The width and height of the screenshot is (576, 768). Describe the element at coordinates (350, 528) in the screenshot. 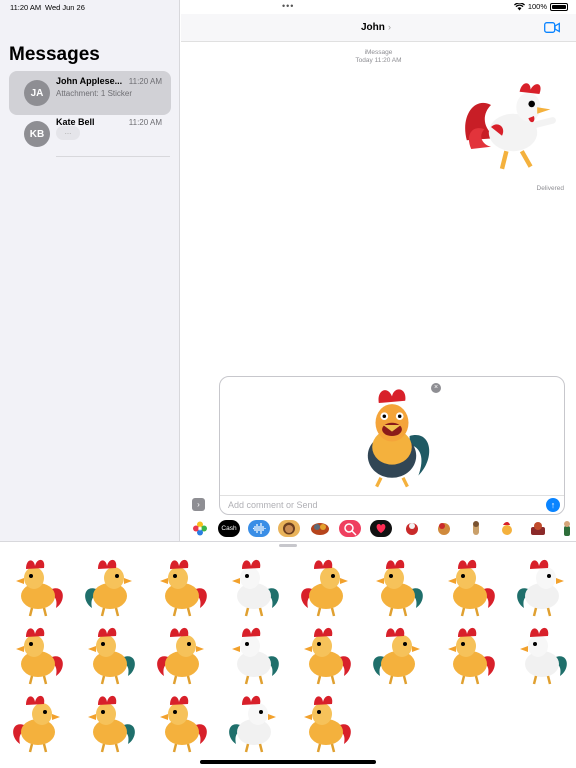

I see `search-images-app-icon` at that location.